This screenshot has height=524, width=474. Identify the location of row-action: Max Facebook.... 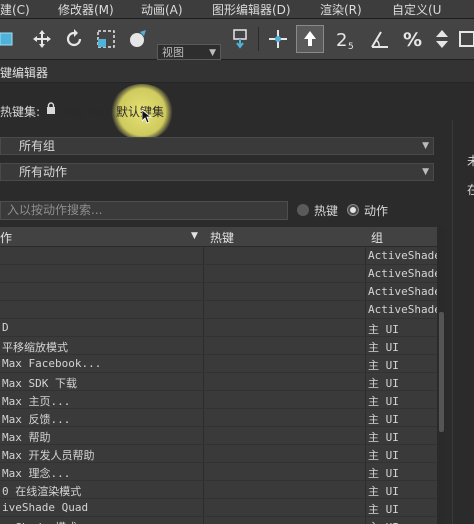
(52, 363).